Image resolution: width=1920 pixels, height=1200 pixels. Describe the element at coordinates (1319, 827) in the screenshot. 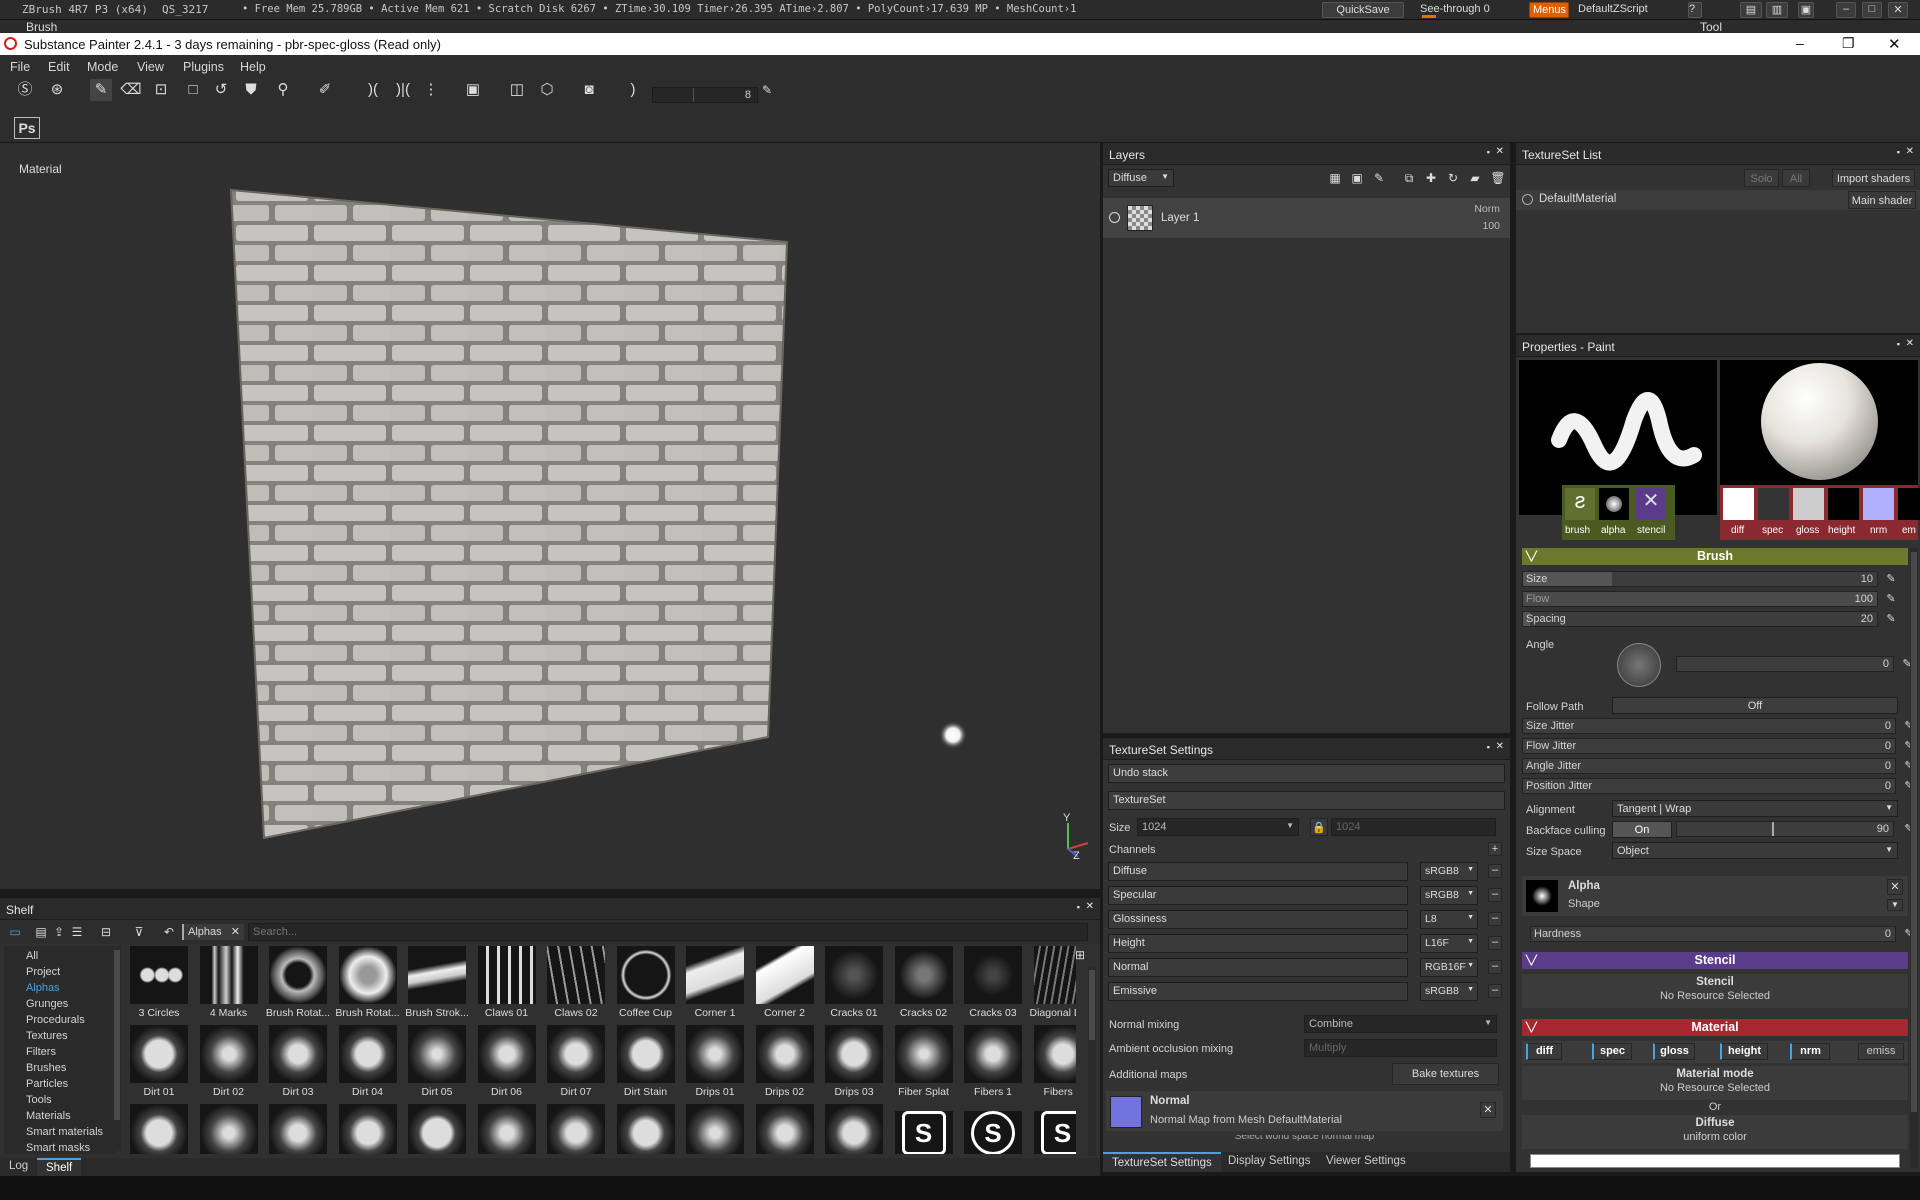

I see `lock-icon: 🔒` at that location.